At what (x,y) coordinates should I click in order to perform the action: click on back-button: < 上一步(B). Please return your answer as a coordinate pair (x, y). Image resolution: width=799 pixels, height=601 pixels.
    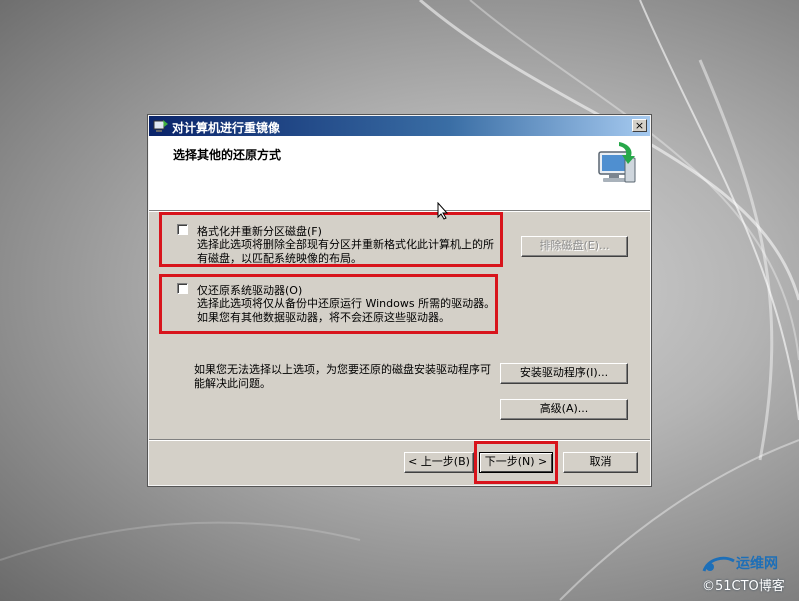
    Looking at the image, I should click on (439, 462).